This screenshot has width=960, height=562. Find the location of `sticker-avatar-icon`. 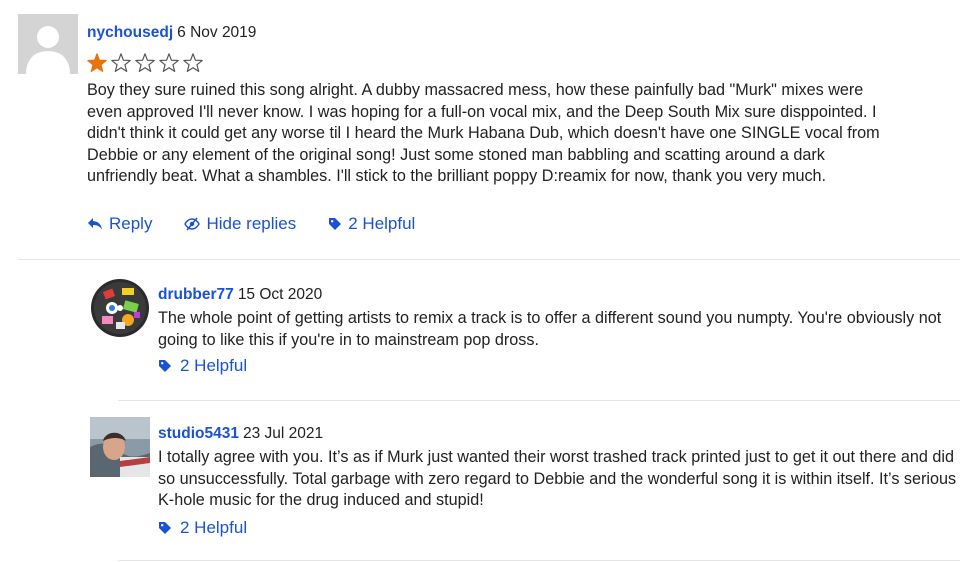

sticker-avatar-icon is located at coordinates (120, 308).